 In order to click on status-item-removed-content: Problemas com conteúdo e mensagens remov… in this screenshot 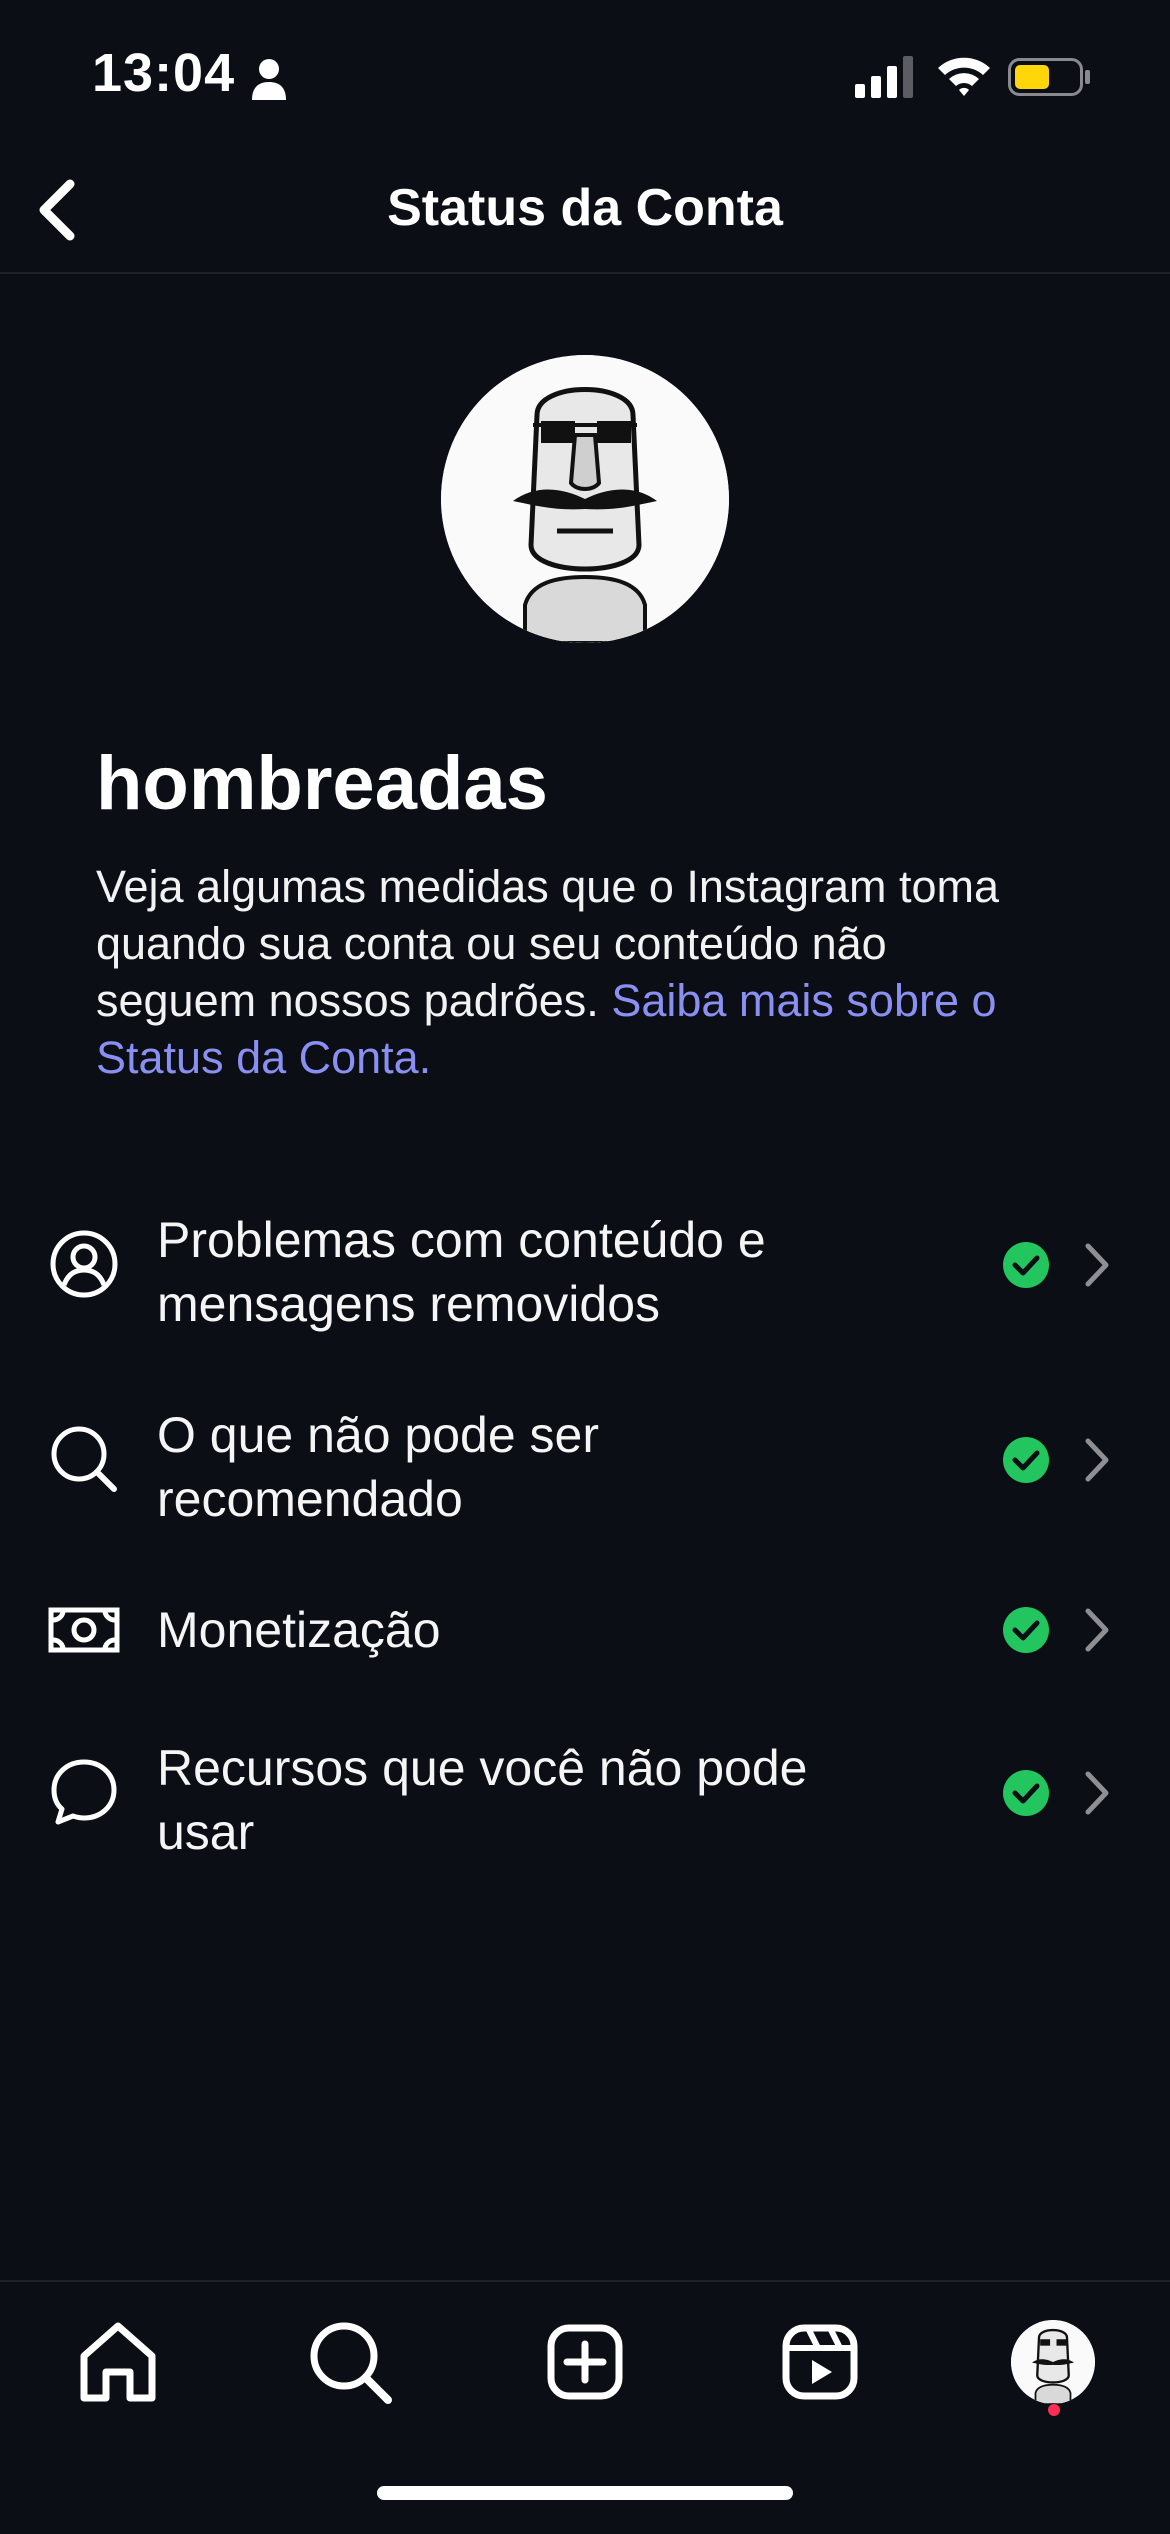, I will do `click(585, 1265)`.